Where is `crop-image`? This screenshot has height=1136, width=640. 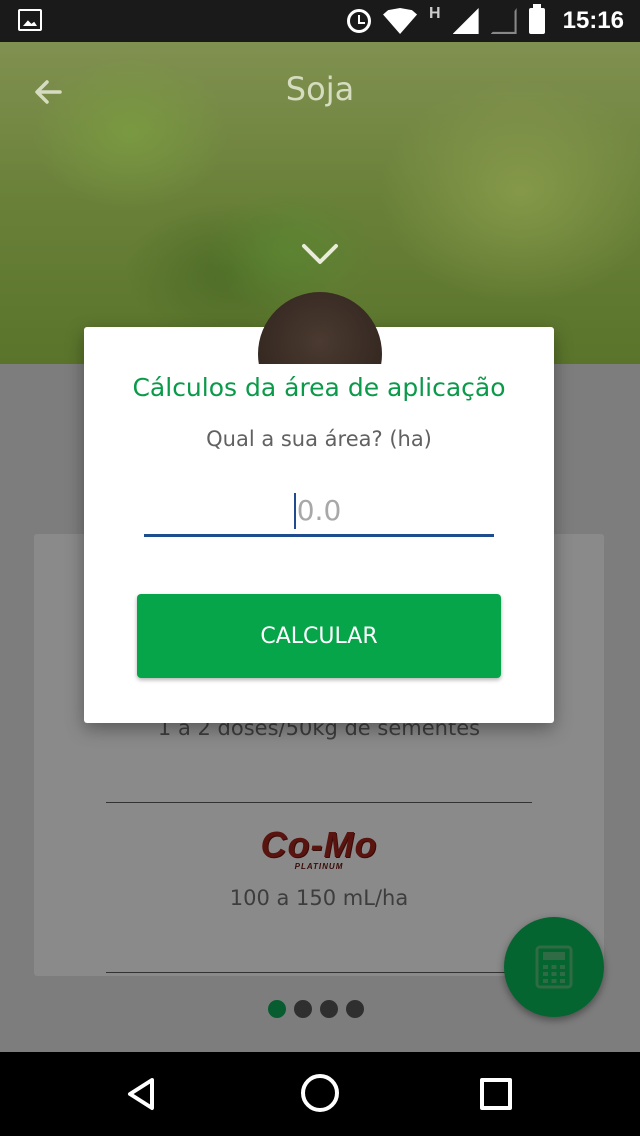
crop-image is located at coordinates (320, 328).